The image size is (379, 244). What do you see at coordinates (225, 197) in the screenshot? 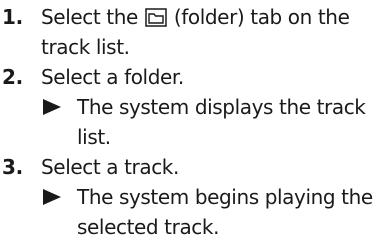
I see `result-text: The system begins playing the` at bounding box center [225, 197].